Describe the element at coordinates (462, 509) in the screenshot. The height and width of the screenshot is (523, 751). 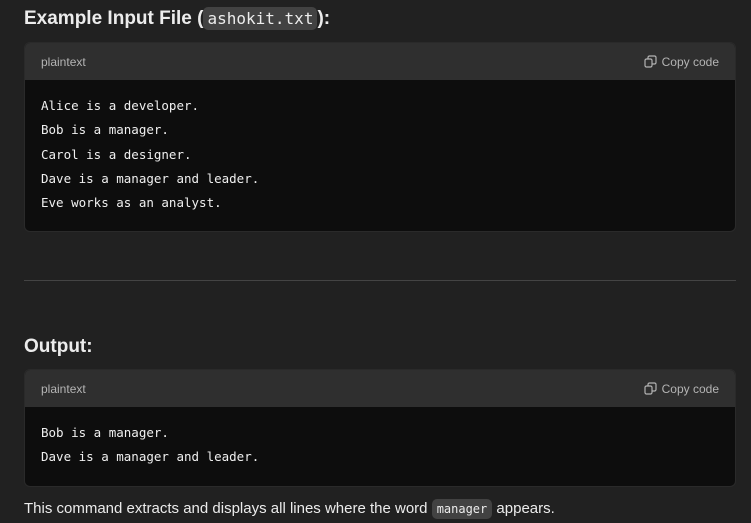
I see `inline-code: manager` at that location.